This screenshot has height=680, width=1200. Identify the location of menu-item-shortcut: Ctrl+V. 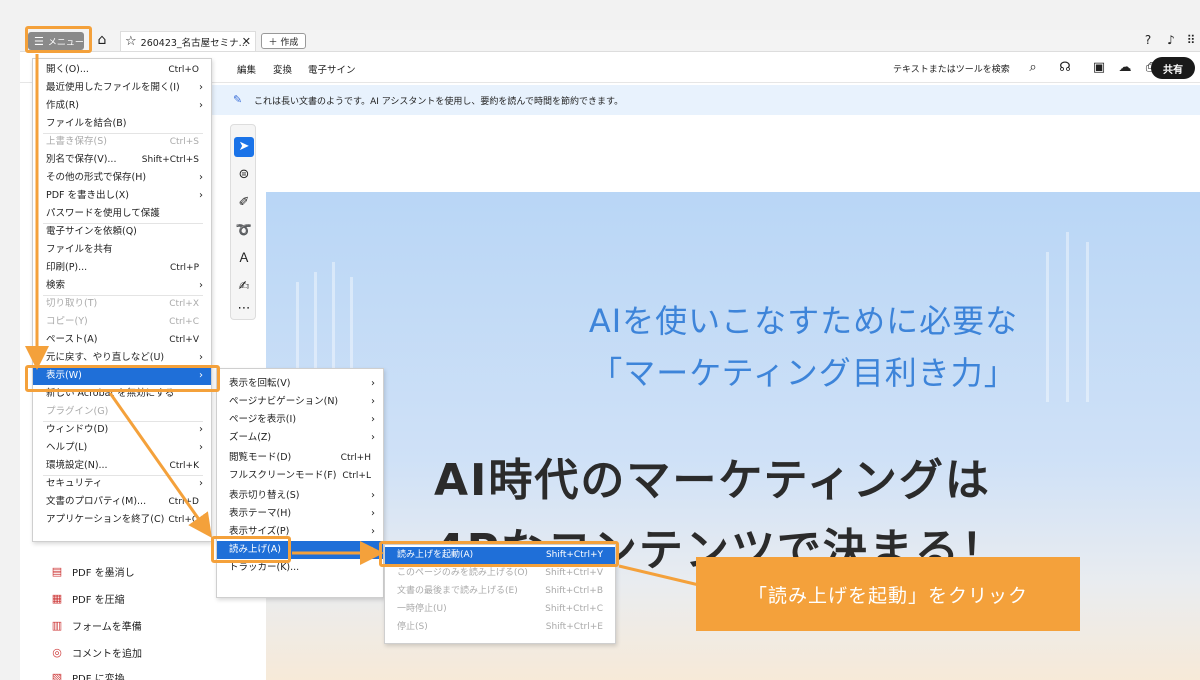
(184, 340).